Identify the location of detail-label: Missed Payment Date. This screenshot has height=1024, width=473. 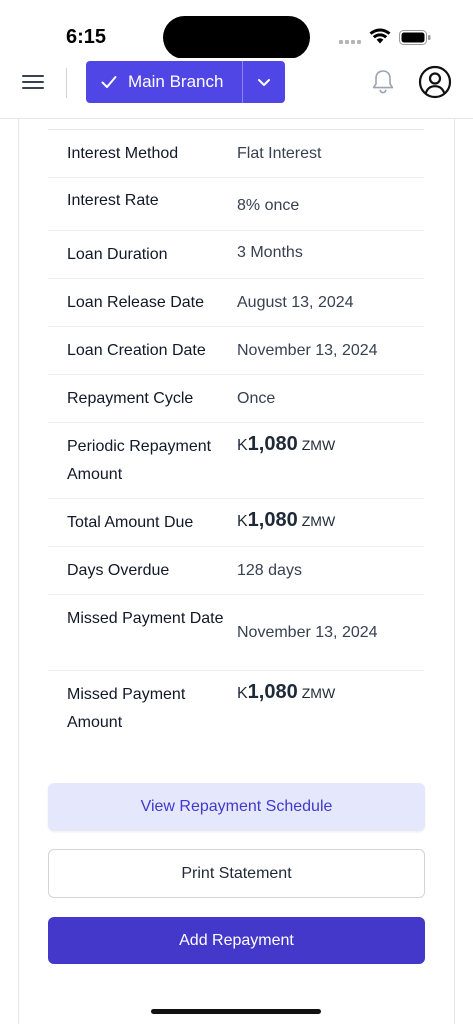
(145, 618).